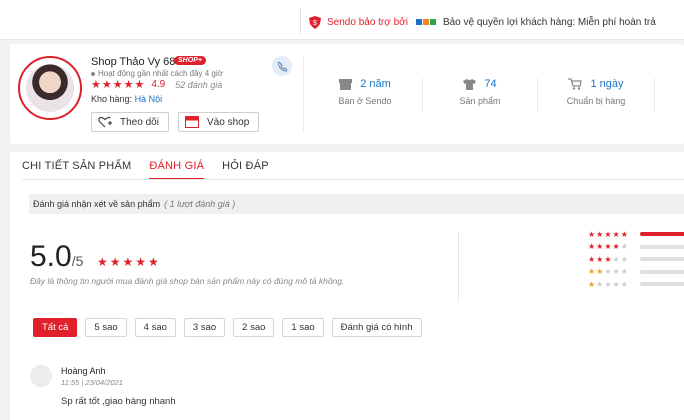 The image size is (684, 420). Describe the element at coordinates (204, 327) in the screenshot. I see `filter-chip: 3 sao` at that location.